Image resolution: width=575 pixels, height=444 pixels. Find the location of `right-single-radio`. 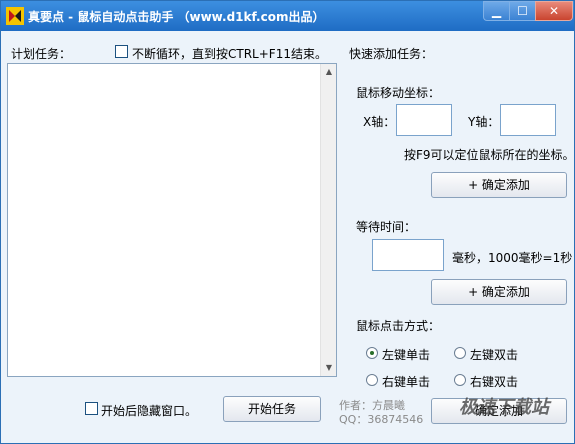

right-single-radio is located at coordinates (372, 380).